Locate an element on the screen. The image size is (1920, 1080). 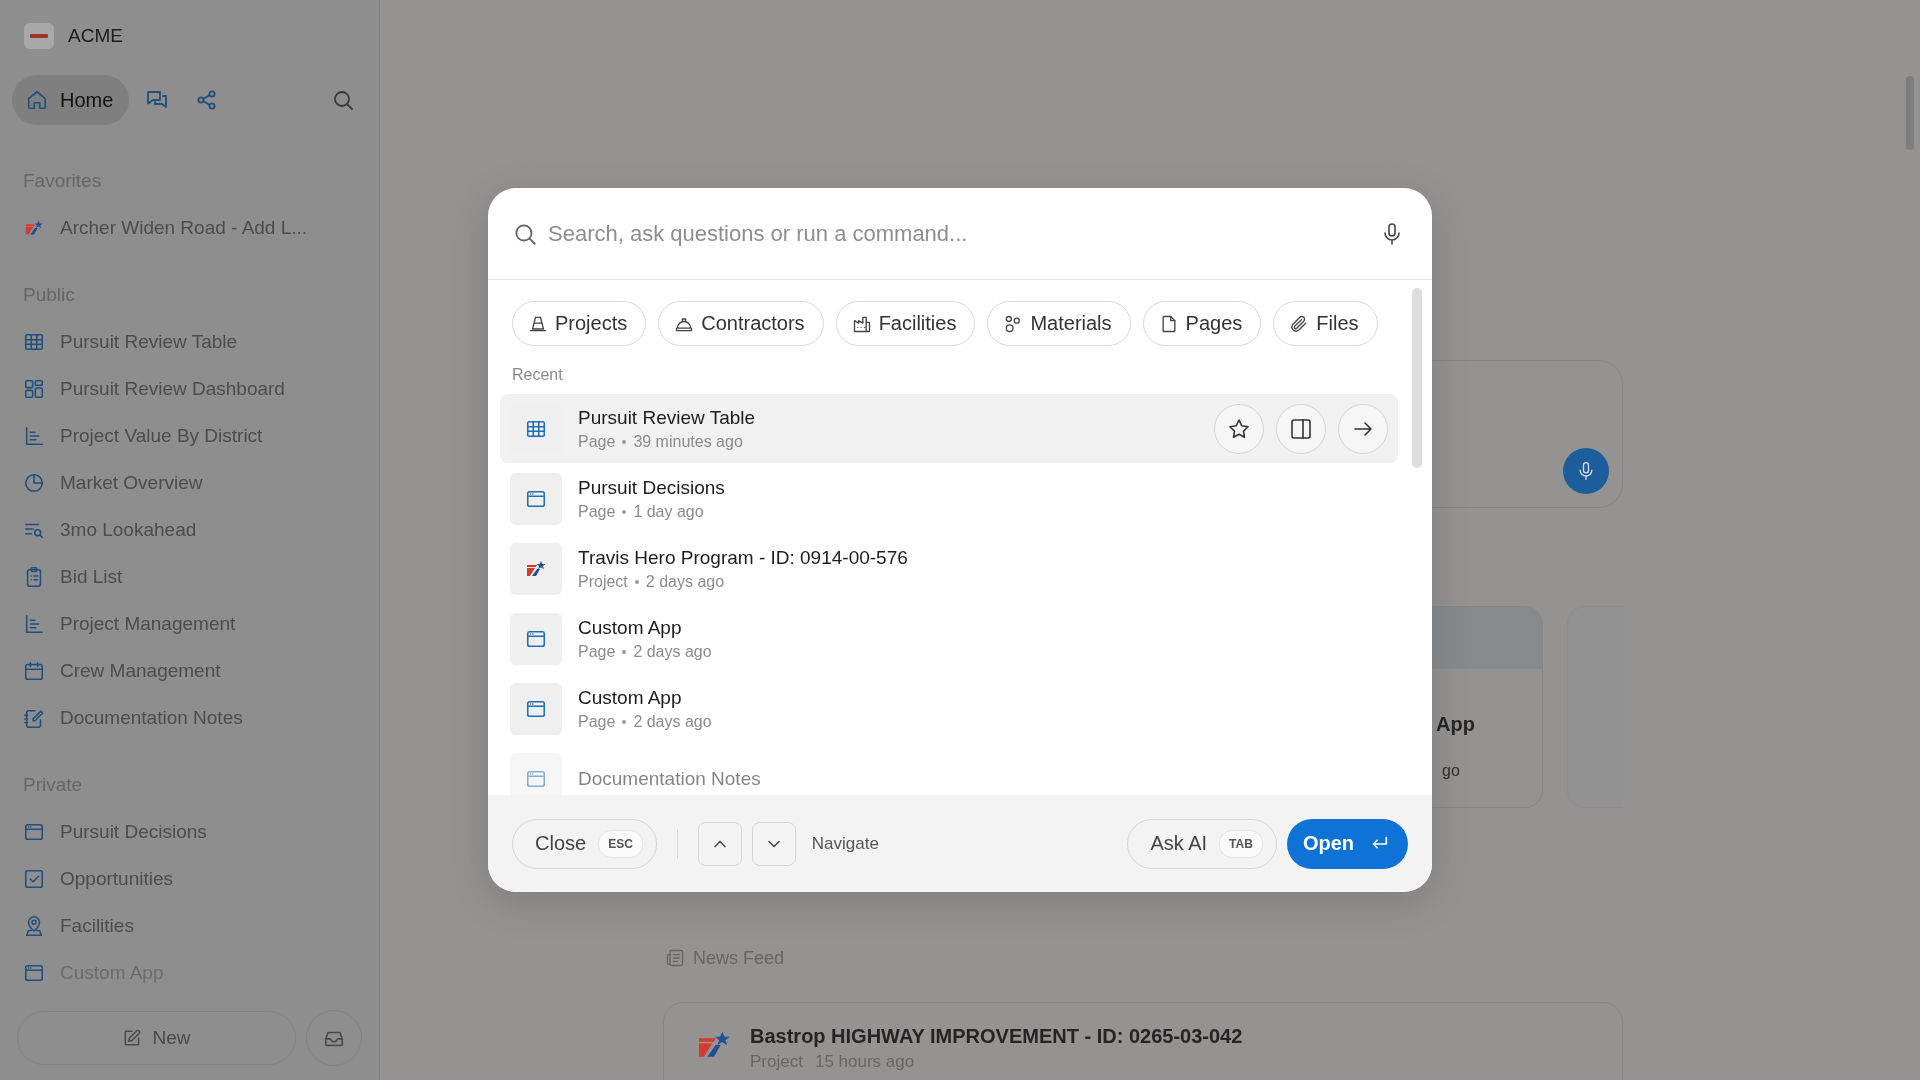
side-panel-button is located at coordinates (1301, 428).